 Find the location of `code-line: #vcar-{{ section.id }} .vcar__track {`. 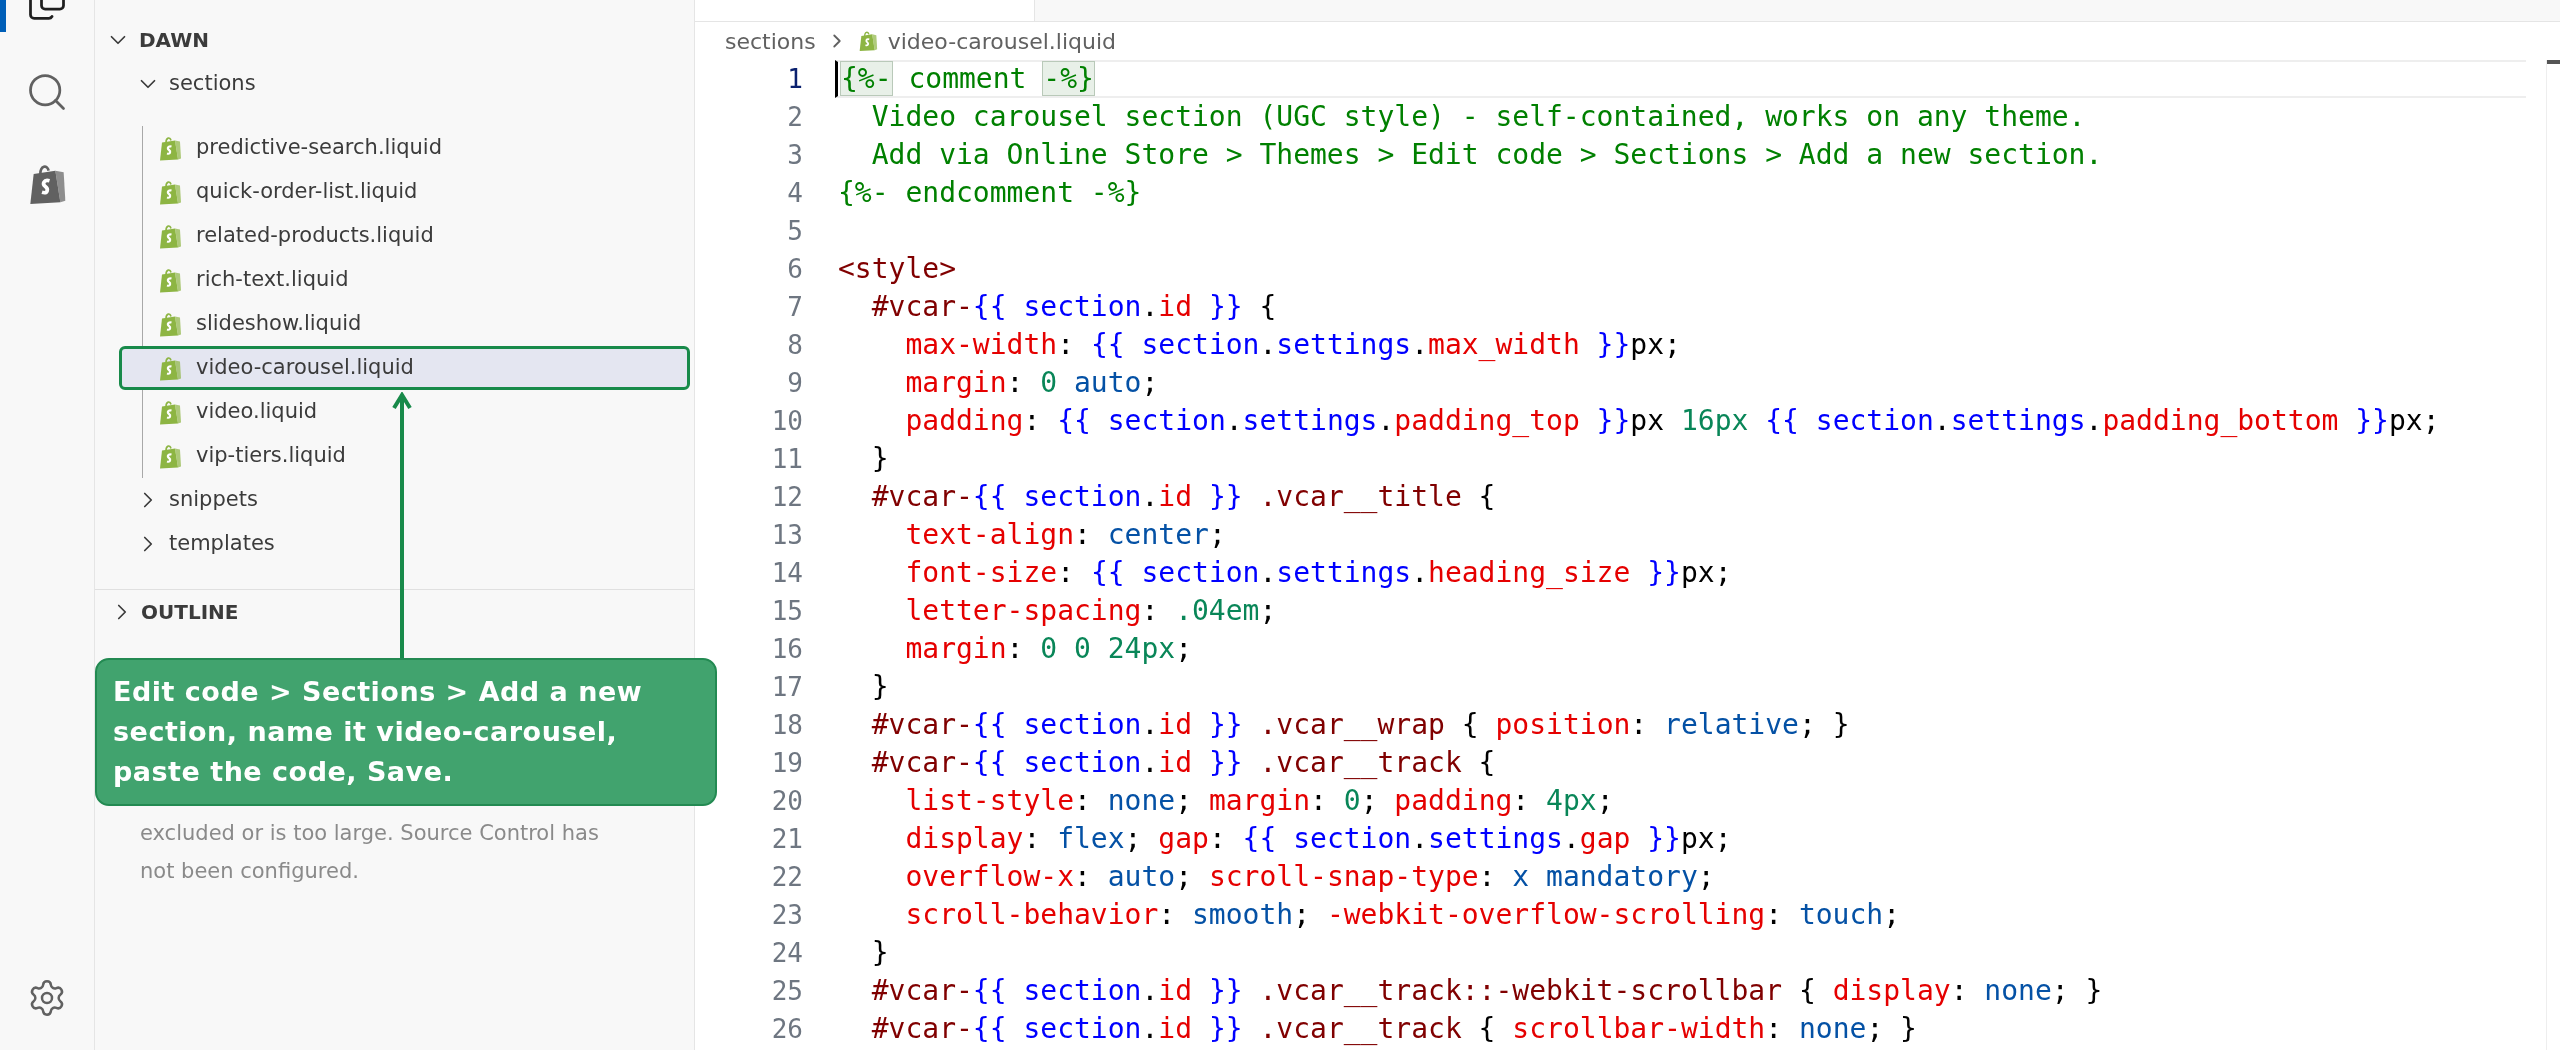

code-line: #vcar-{{ section.id }} .vcar__track { is located at coordinates (1183, 763).